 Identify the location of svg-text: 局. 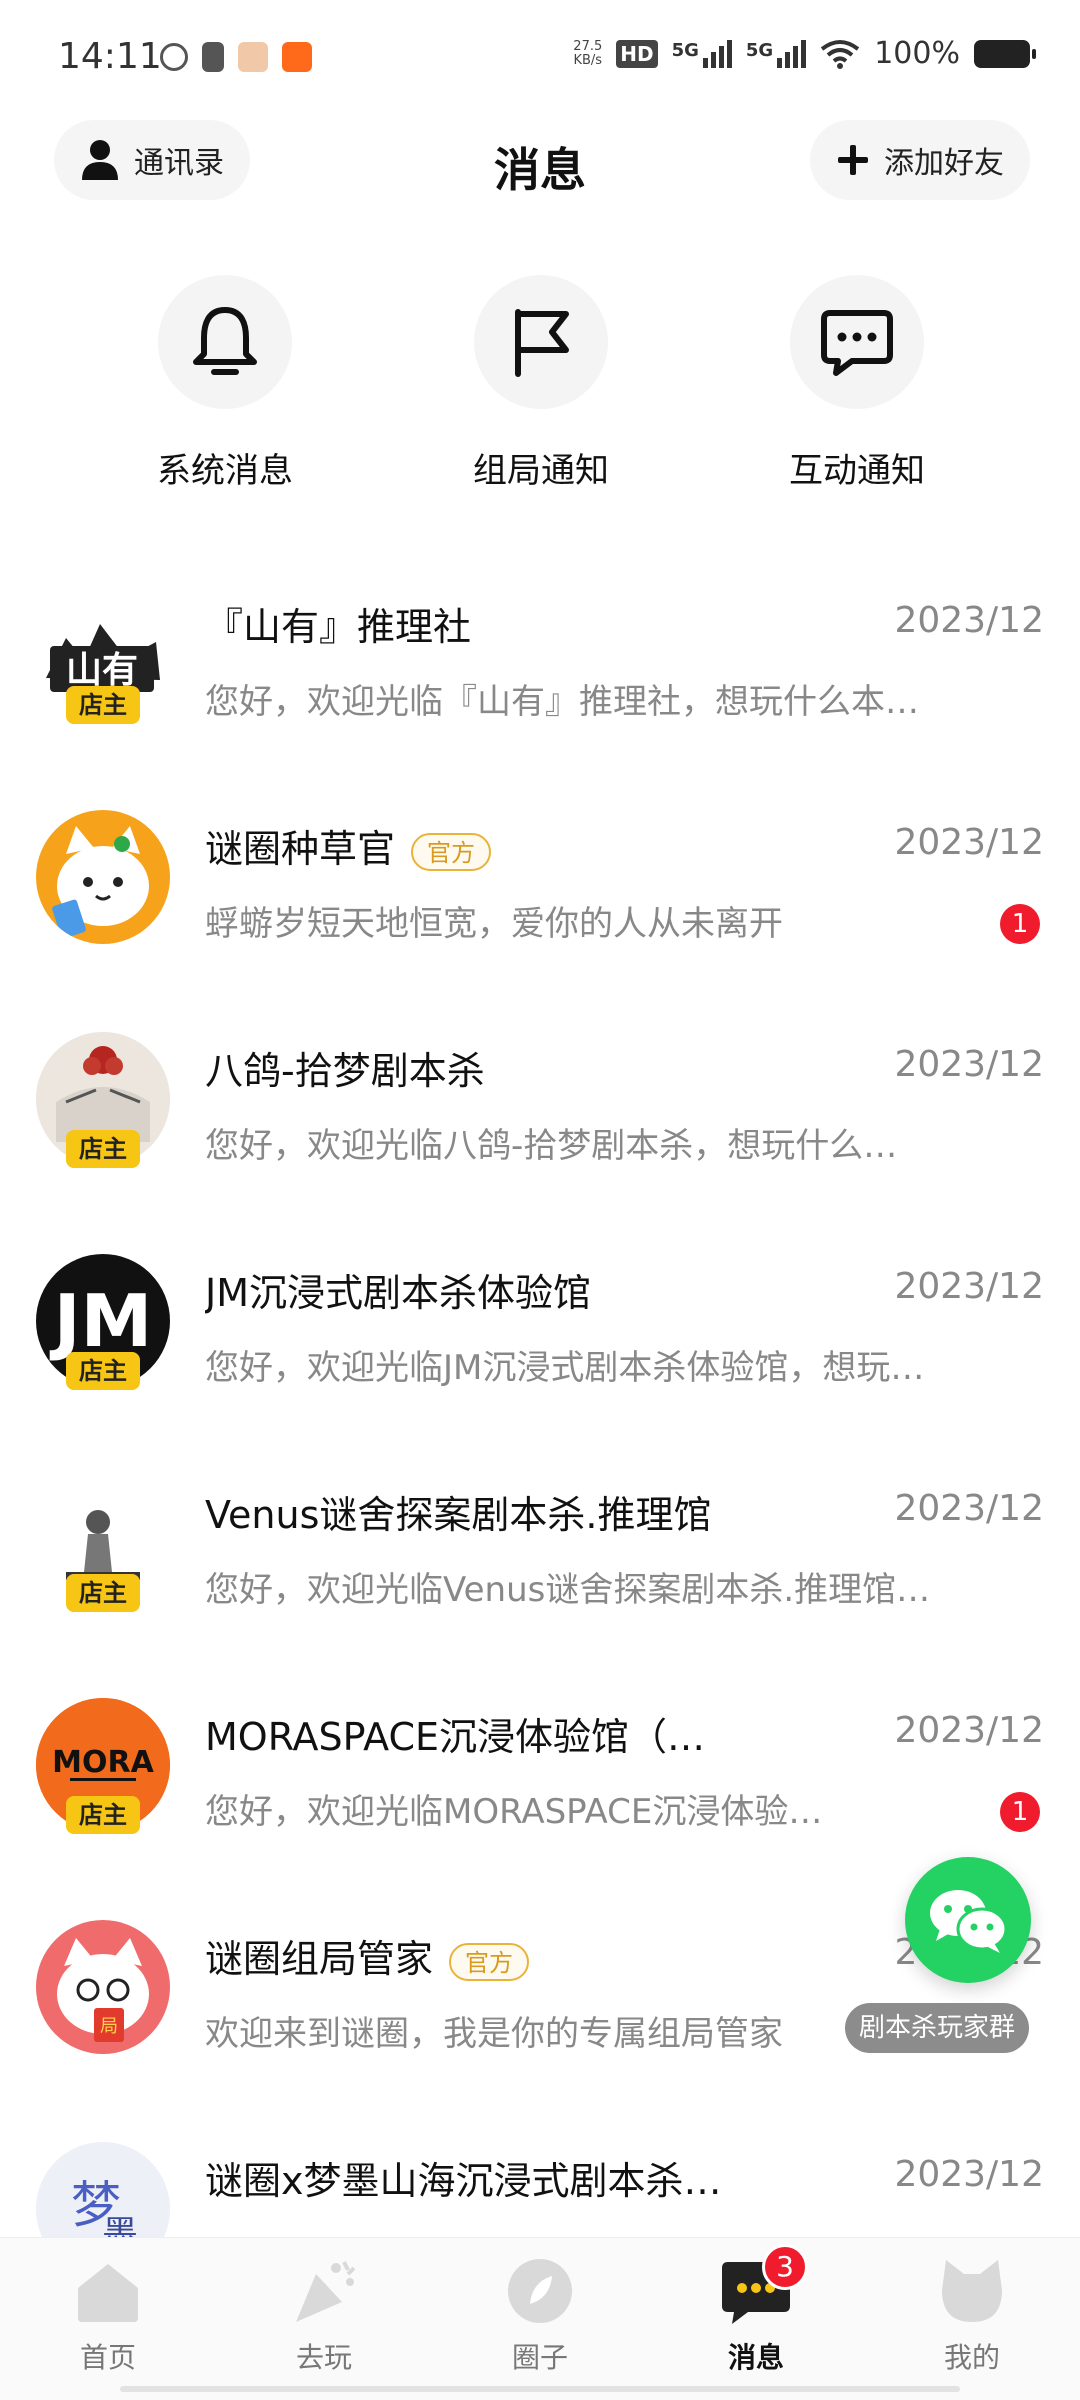
(109, 2026).